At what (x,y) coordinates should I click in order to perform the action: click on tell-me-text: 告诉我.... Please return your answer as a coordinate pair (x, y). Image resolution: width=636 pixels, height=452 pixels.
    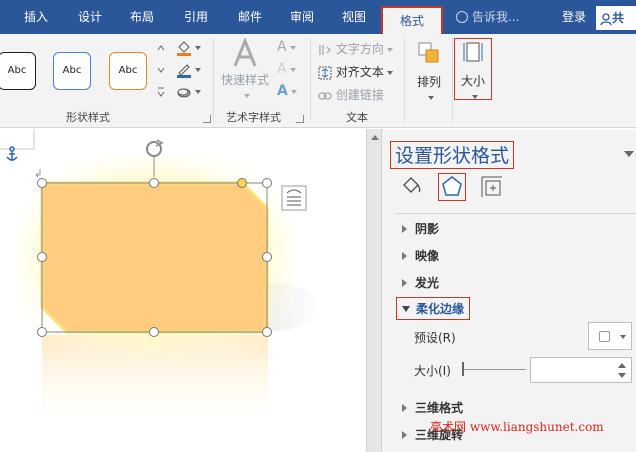
    Looking at the image, I should click on (496, 17).